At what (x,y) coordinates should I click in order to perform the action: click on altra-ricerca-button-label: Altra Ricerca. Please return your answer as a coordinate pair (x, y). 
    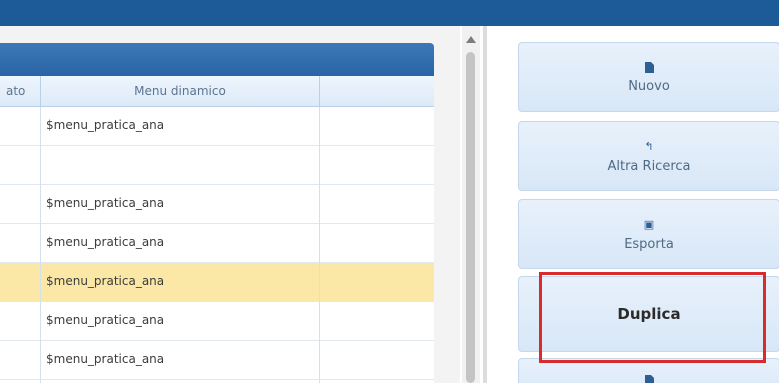
    Looking at the image, I should click on (649, 166).